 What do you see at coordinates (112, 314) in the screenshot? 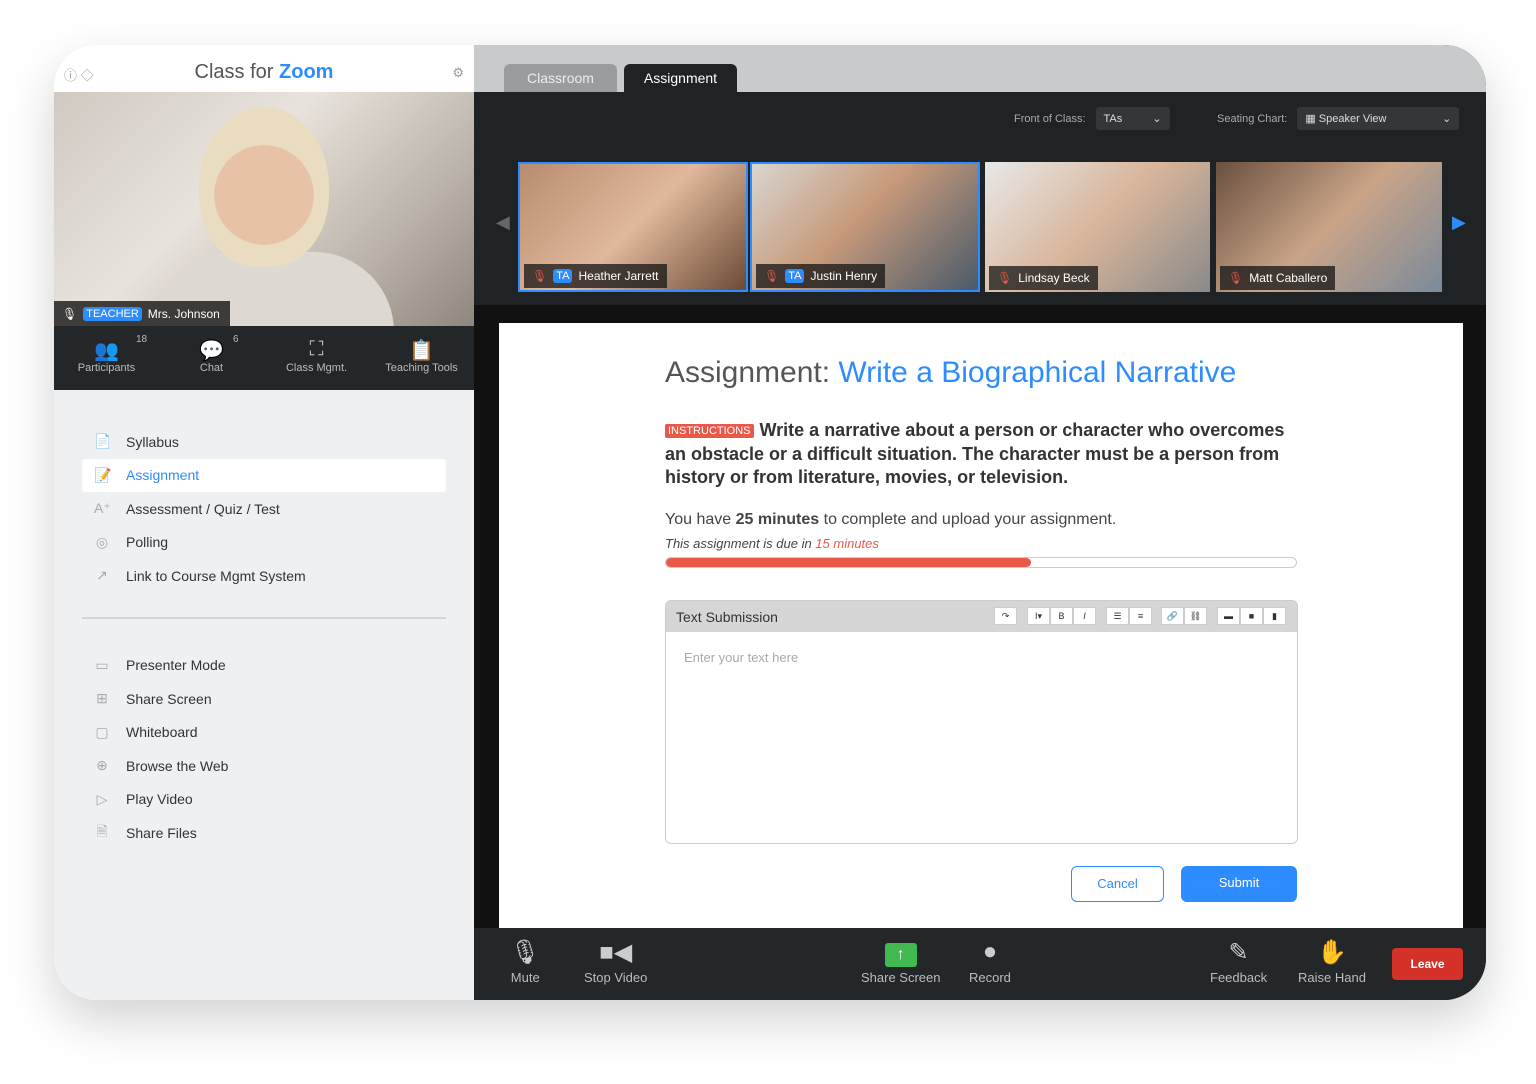
I see `role-badge: TEACHER` at bounding box center [112, 314].